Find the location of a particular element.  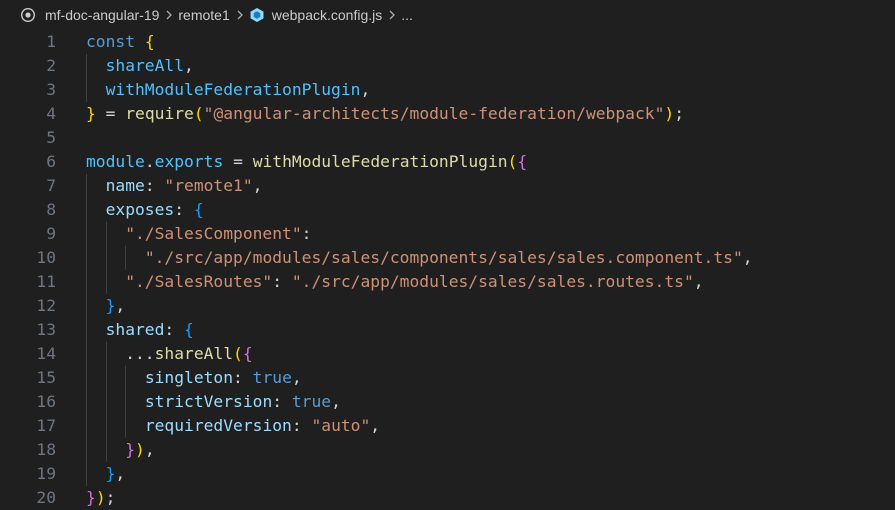

code-token: const is located at coordinates (111, 41).